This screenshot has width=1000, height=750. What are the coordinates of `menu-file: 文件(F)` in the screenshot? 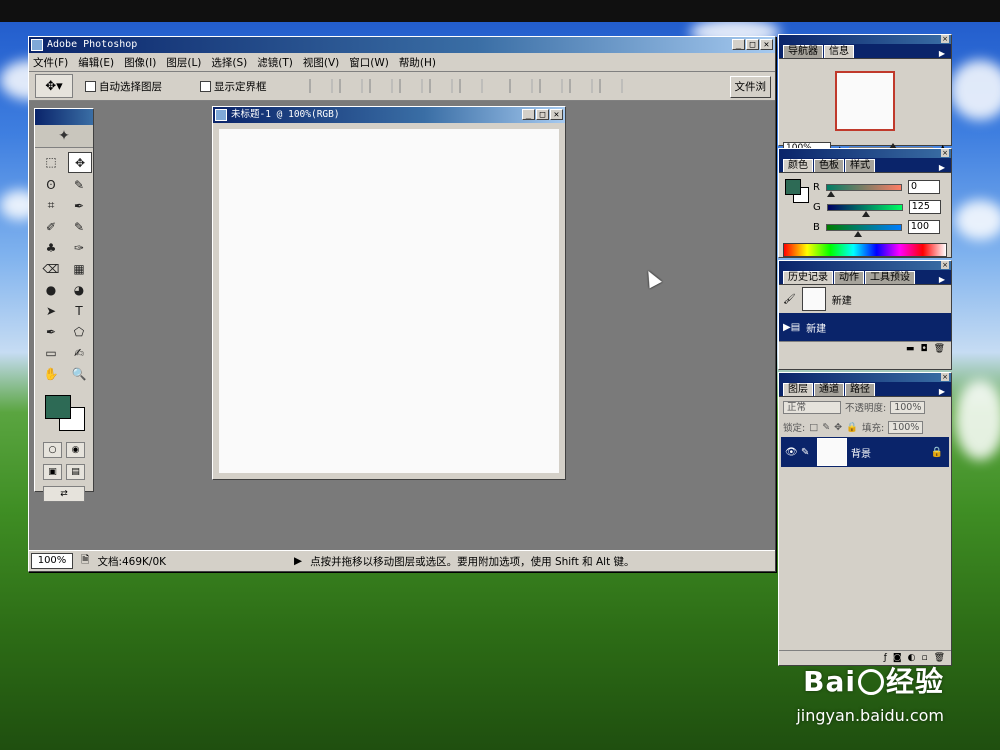 It's located at (50, 62).